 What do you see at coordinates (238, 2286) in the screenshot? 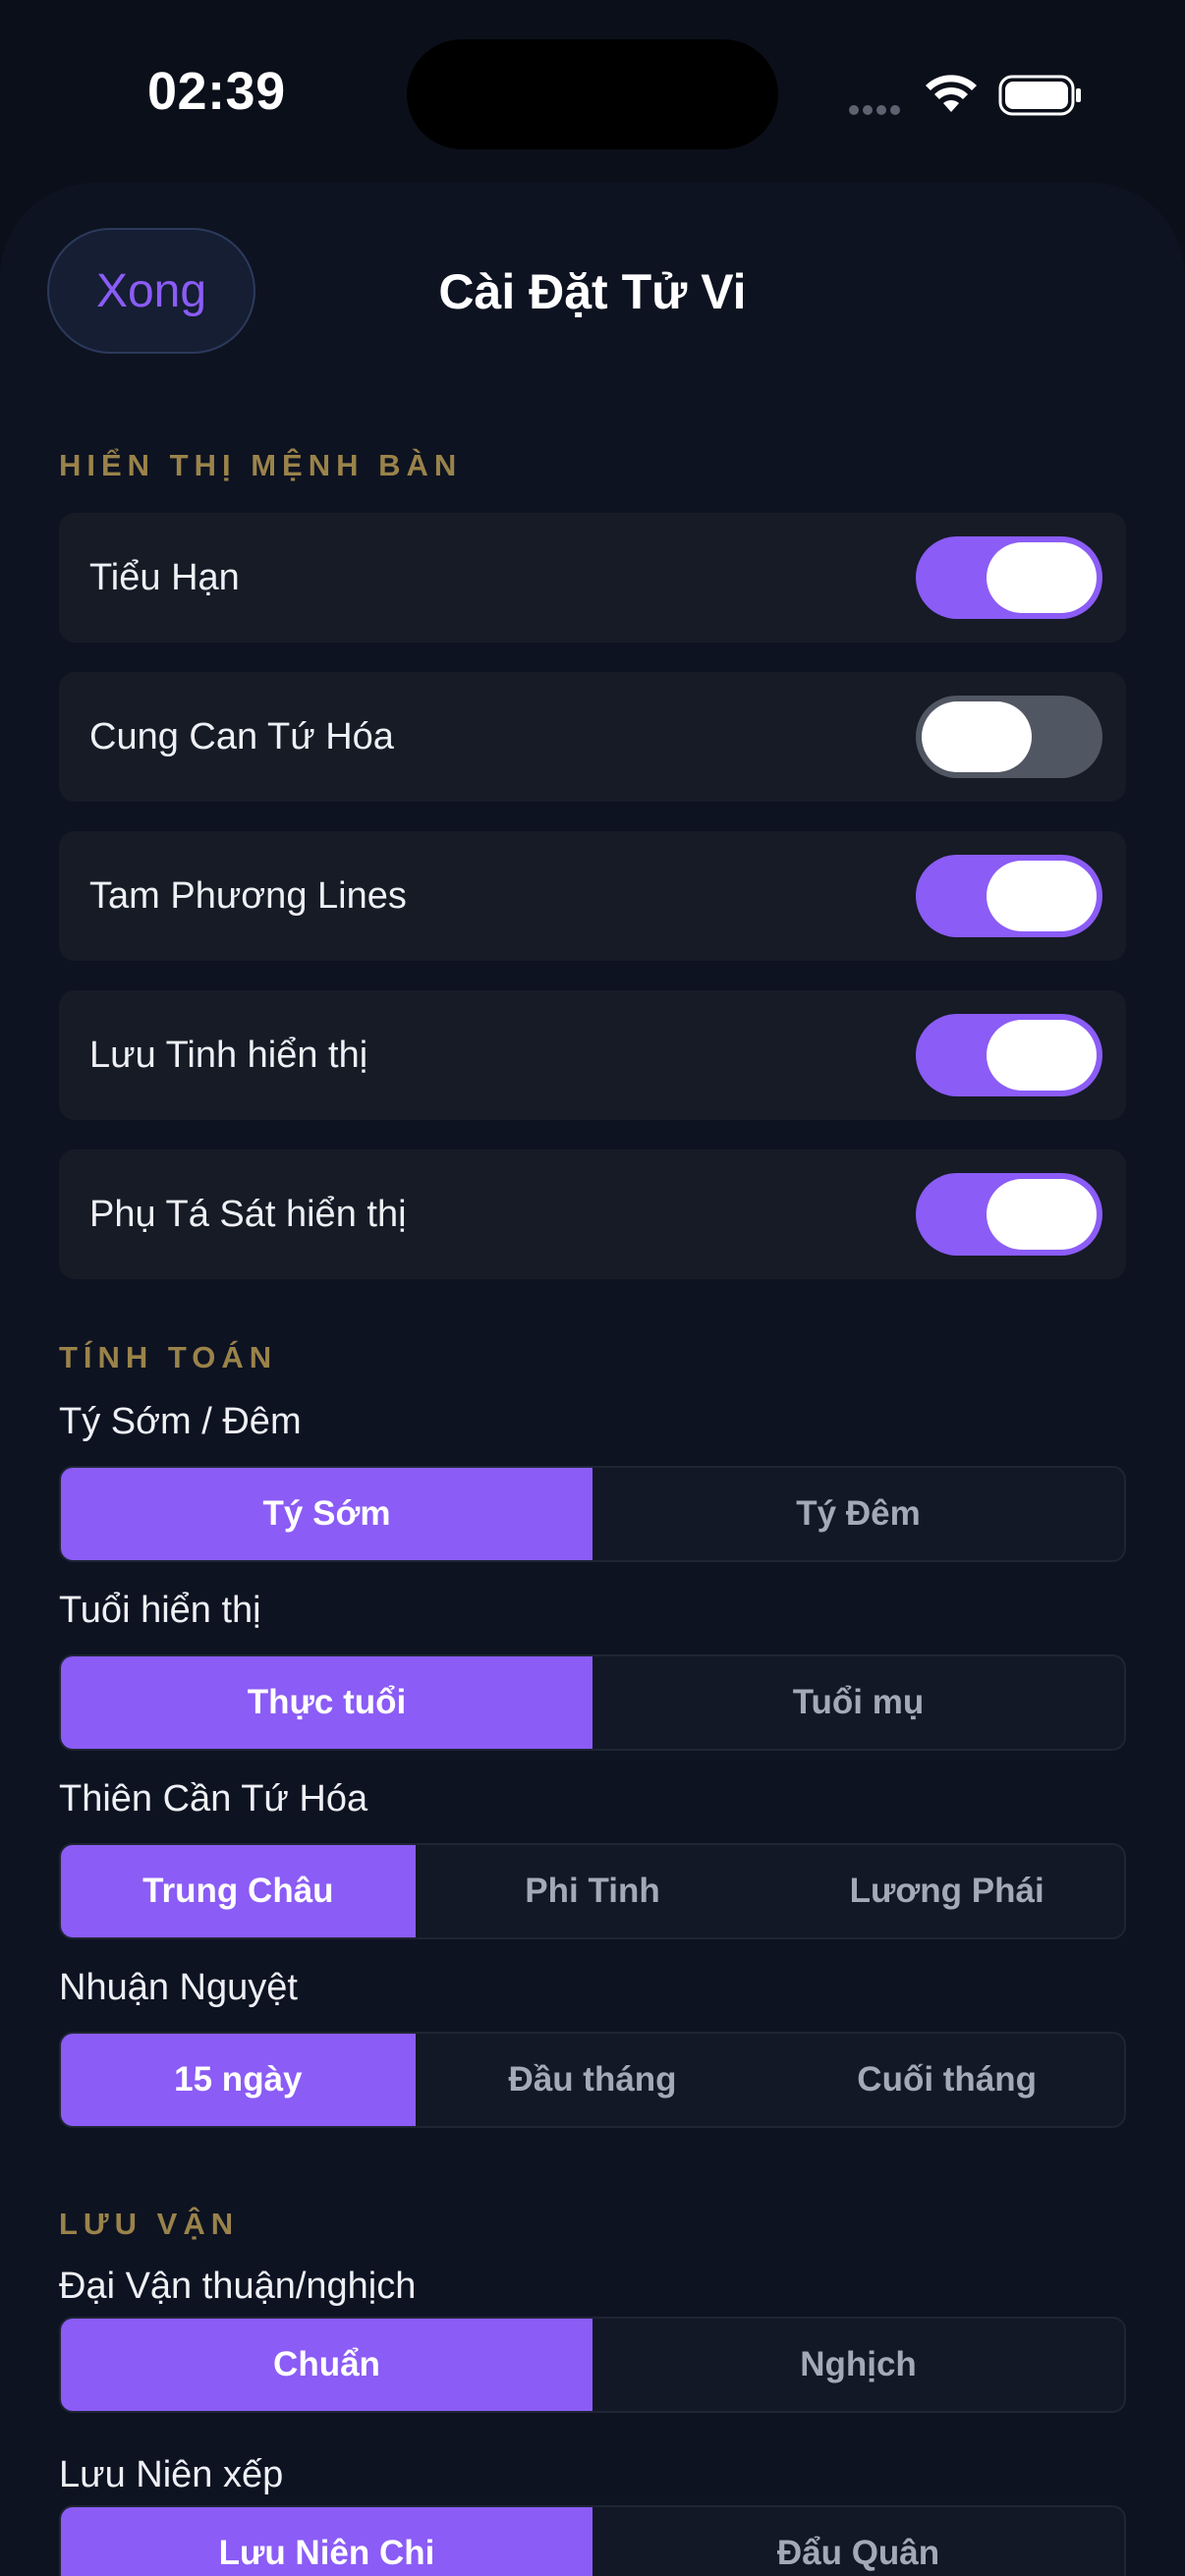
I see `field-label-dai-van: Đại Vận thuận/nghịch` at bounding box center [238, 2286].